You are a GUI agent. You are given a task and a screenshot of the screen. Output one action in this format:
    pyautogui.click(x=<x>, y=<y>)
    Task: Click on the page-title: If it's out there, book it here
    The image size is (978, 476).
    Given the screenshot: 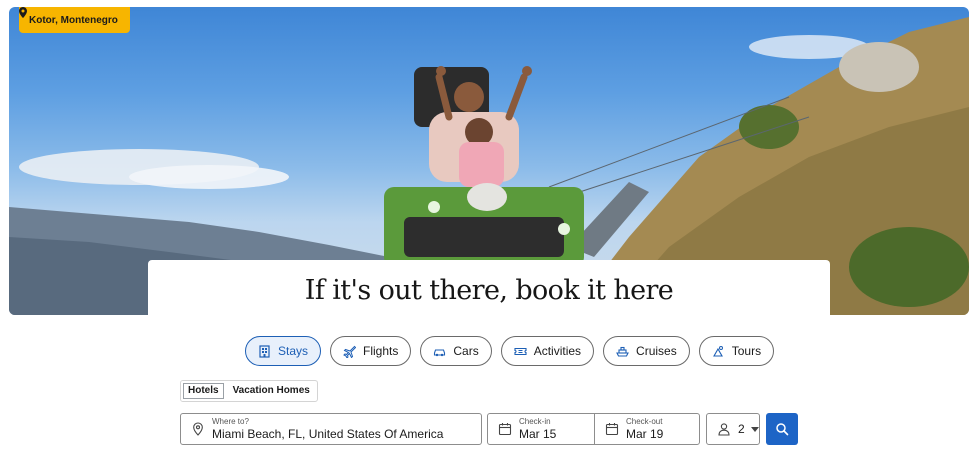 What is the action you would take?
    pyautogui.click(x=489, y=290)
    